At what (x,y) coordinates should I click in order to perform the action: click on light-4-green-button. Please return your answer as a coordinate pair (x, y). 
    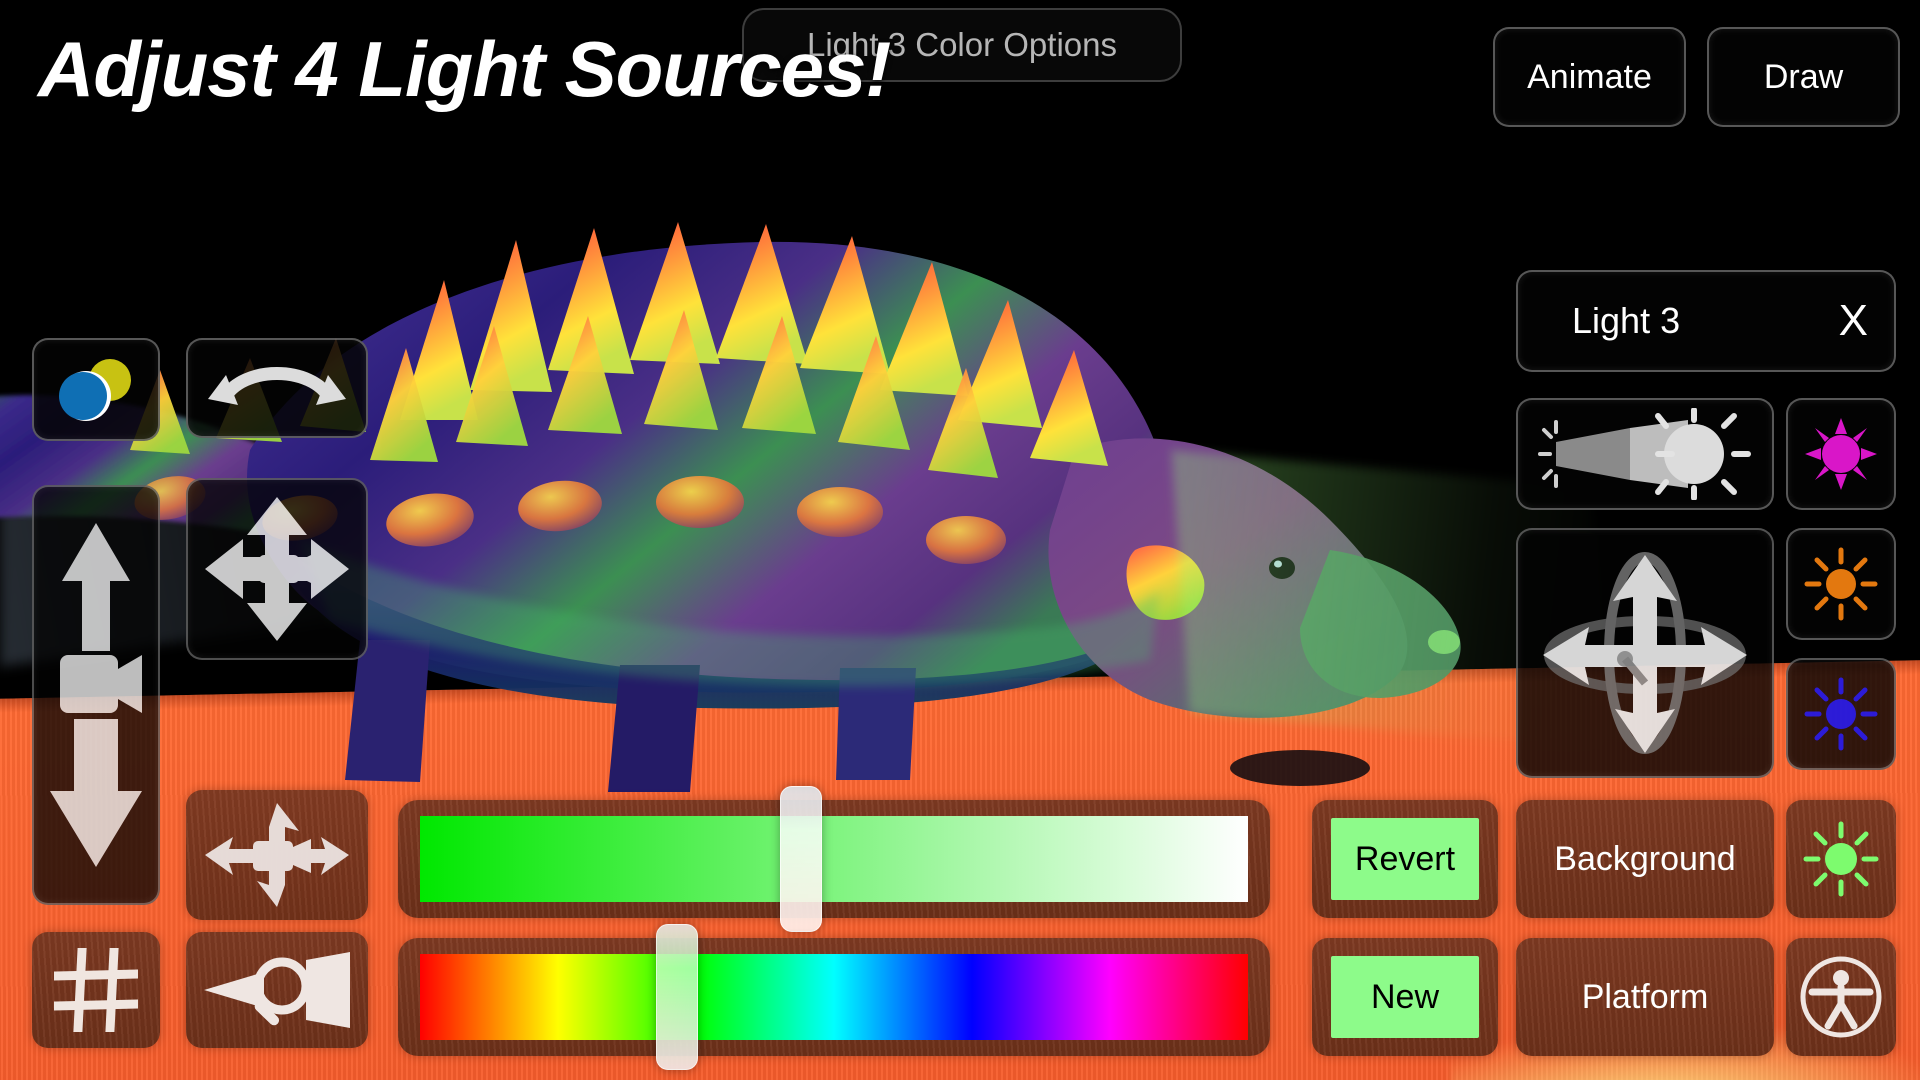
    Looking at the image, I should click on (1841, 859).